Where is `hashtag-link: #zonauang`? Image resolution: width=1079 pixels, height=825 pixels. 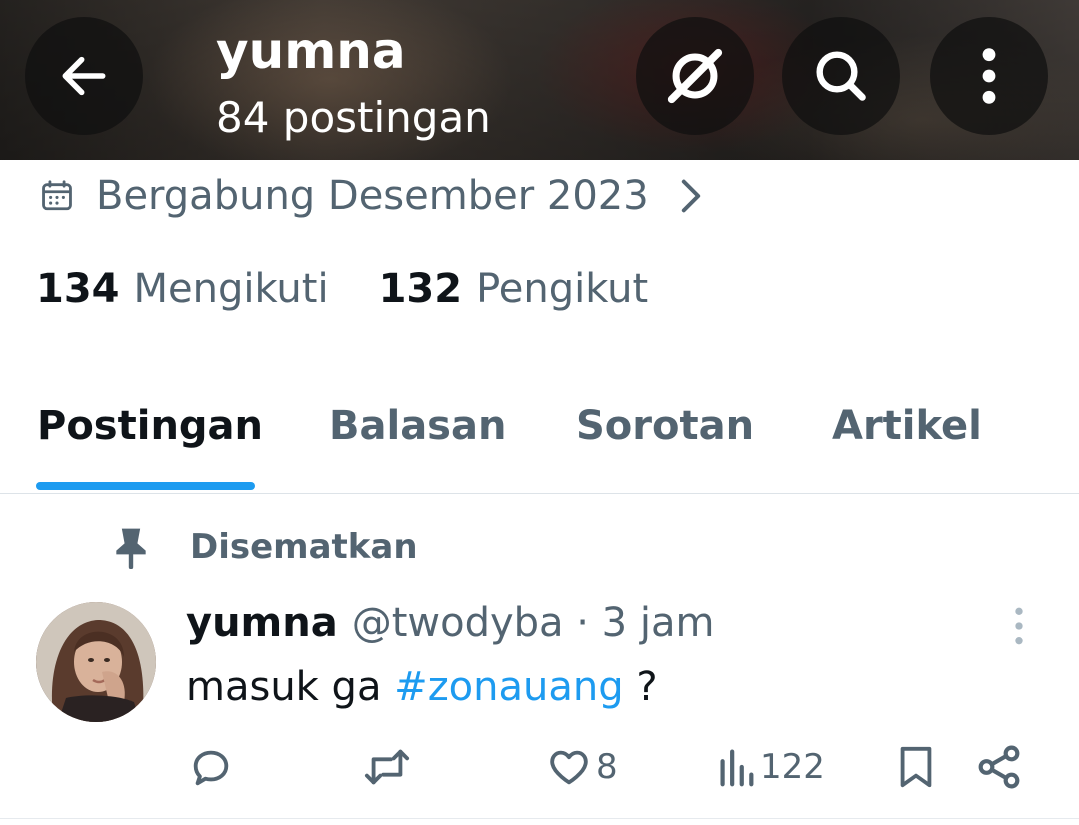 hashtag-link: #zonauang is located at coordinates (508, 687).